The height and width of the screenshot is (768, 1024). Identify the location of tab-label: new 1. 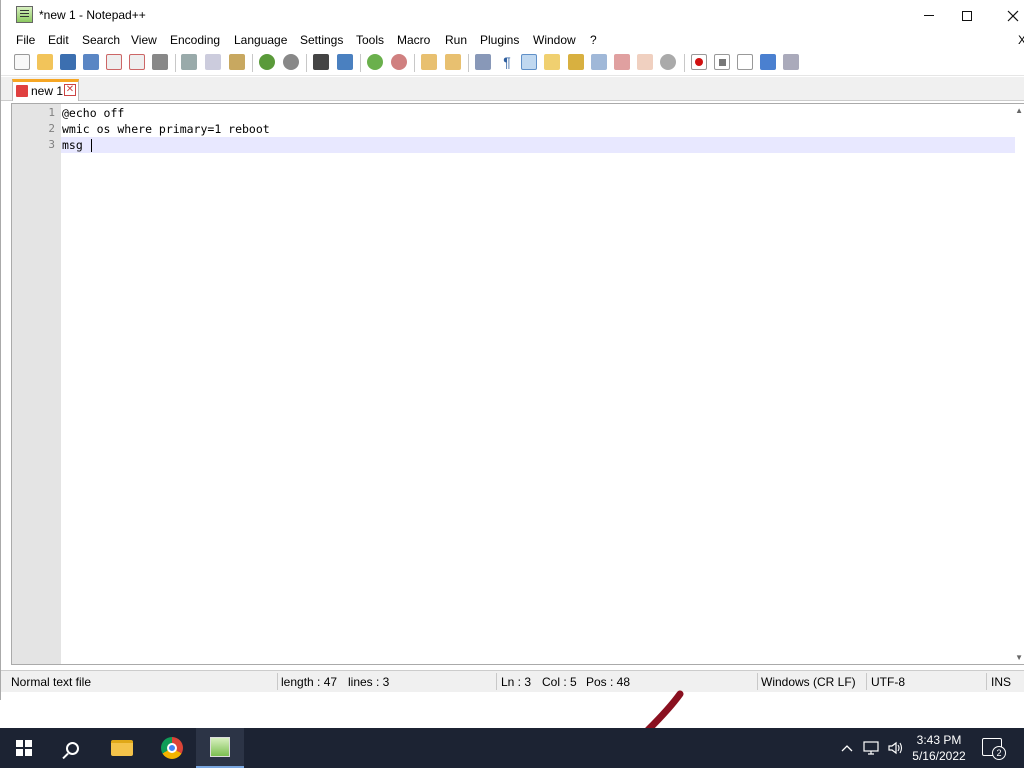
(47, 91).